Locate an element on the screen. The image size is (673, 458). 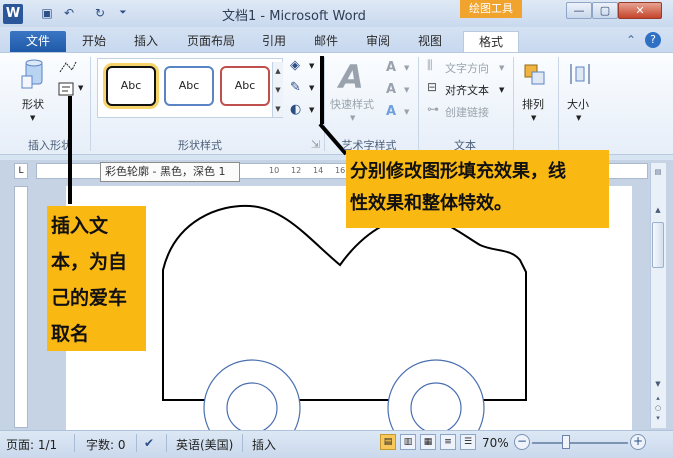
zoom-out-icon: − is located at coordinates (522, 442).